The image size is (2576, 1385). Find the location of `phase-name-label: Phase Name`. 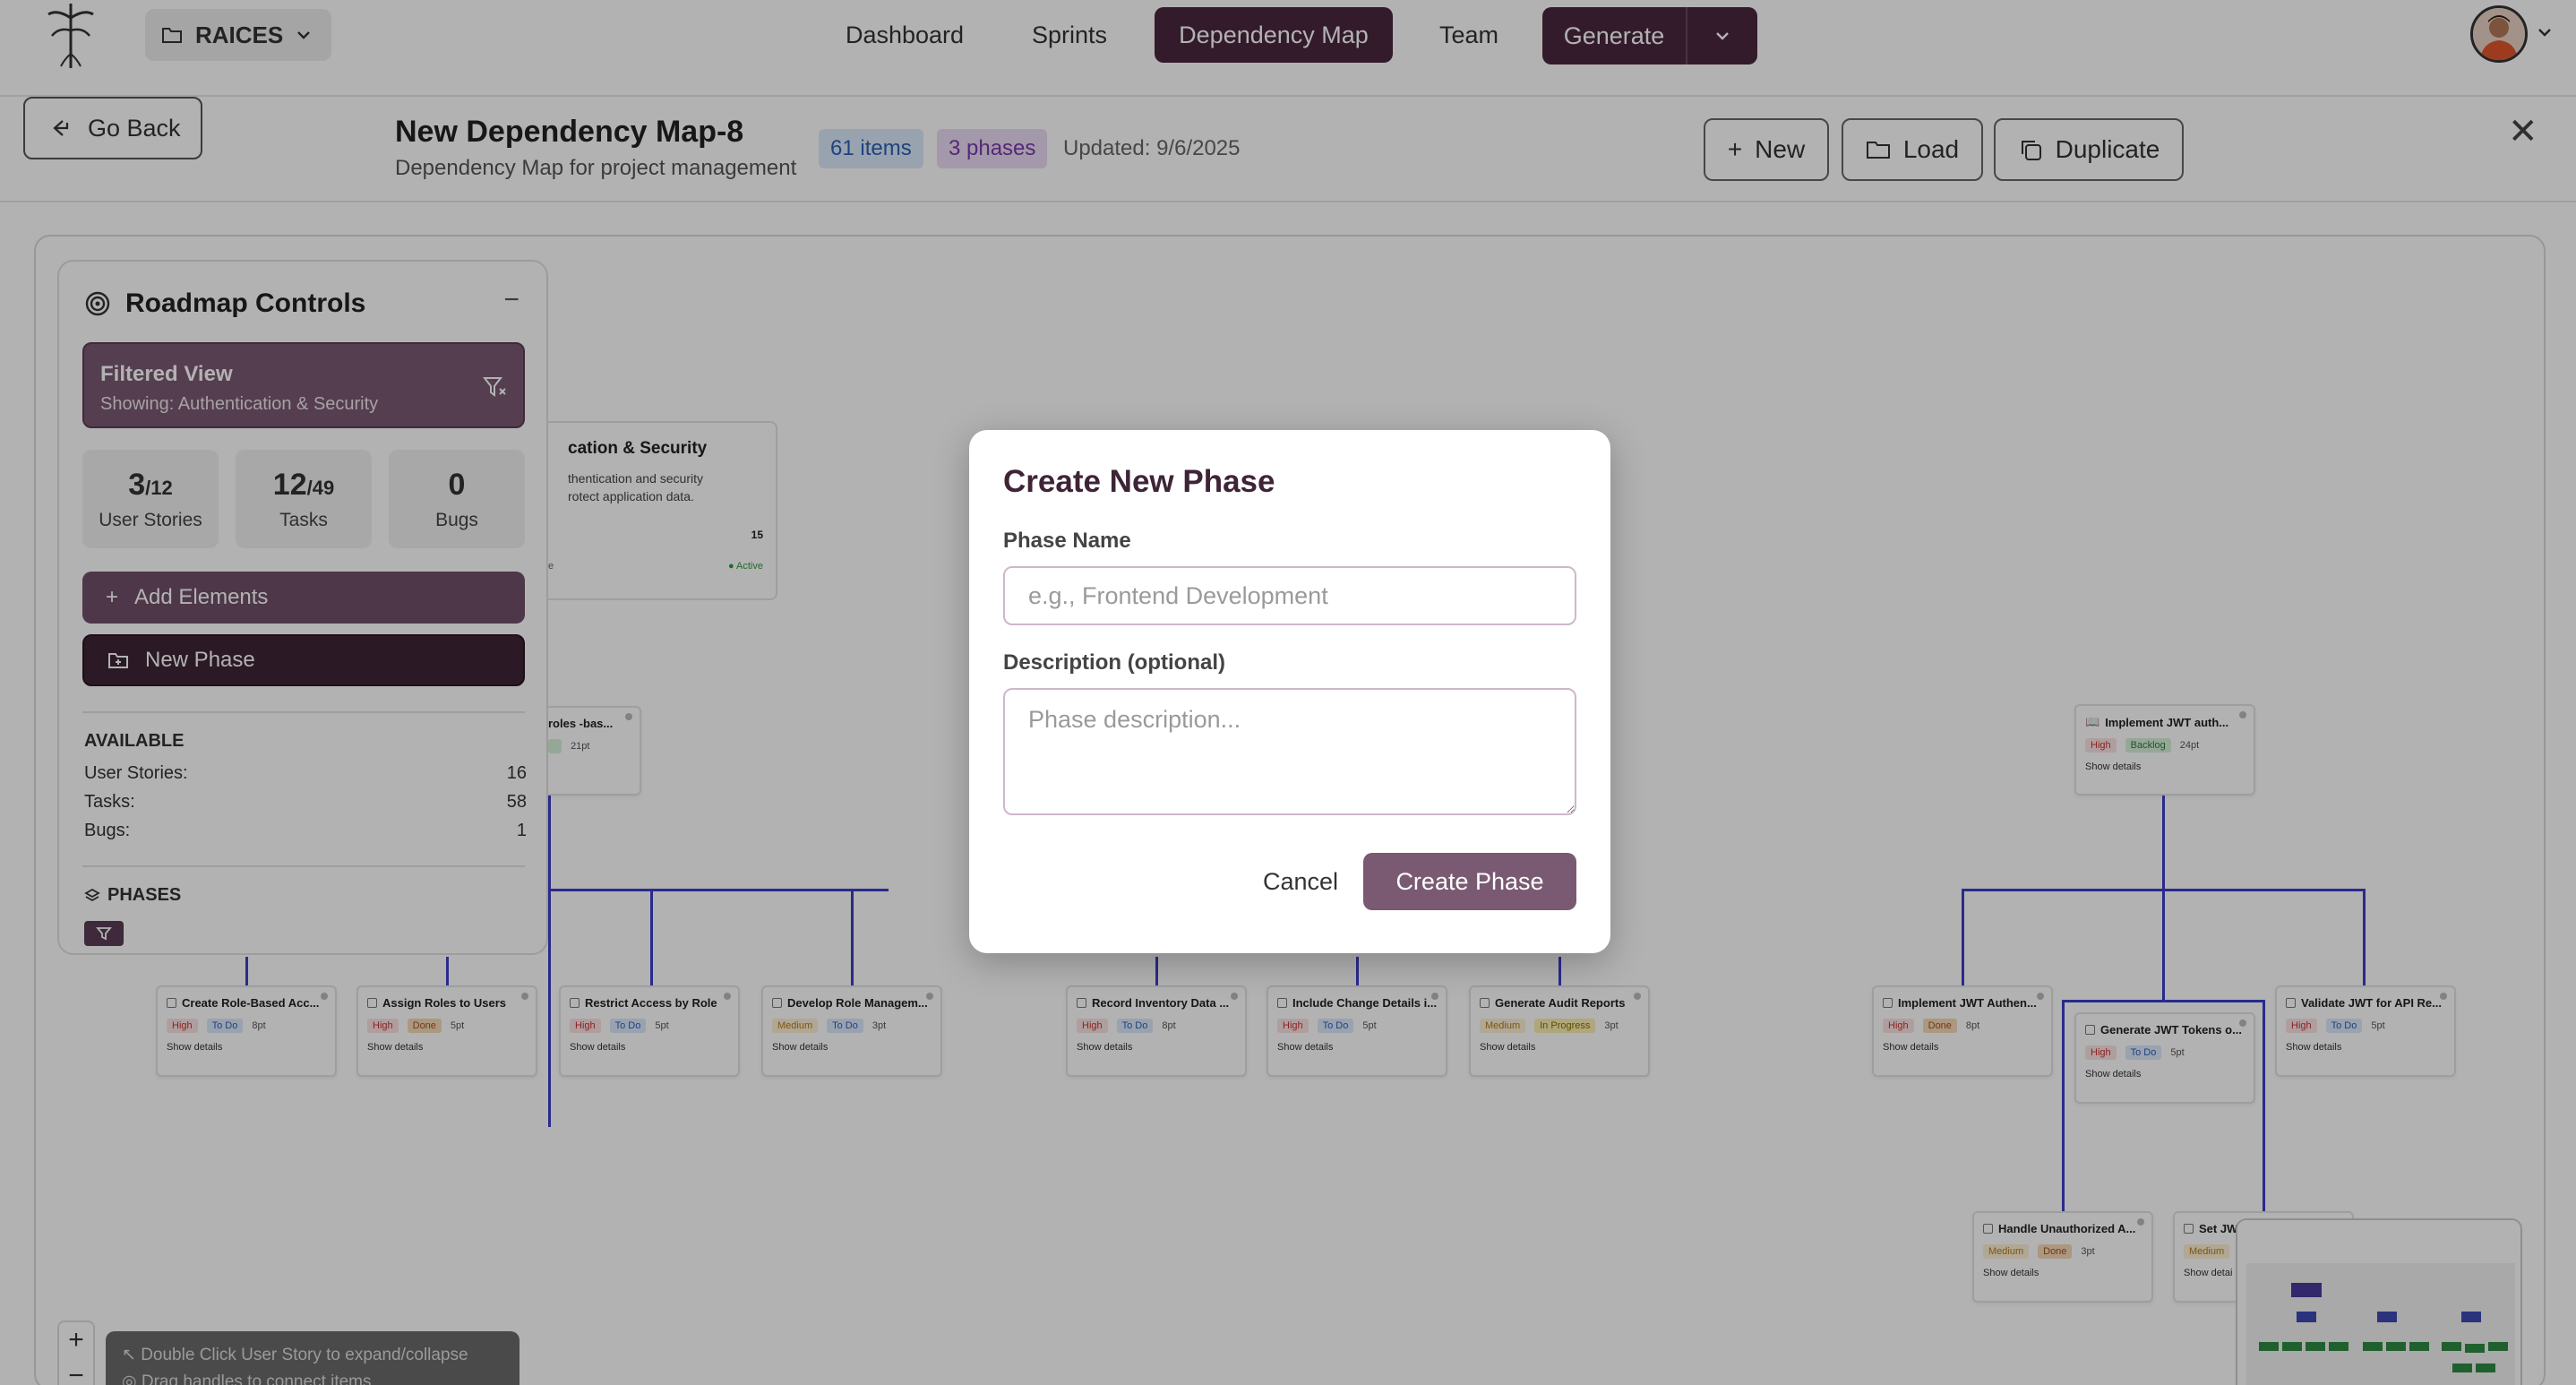

phase-name-label: Phase Name is located at coordinates (1067, 541).